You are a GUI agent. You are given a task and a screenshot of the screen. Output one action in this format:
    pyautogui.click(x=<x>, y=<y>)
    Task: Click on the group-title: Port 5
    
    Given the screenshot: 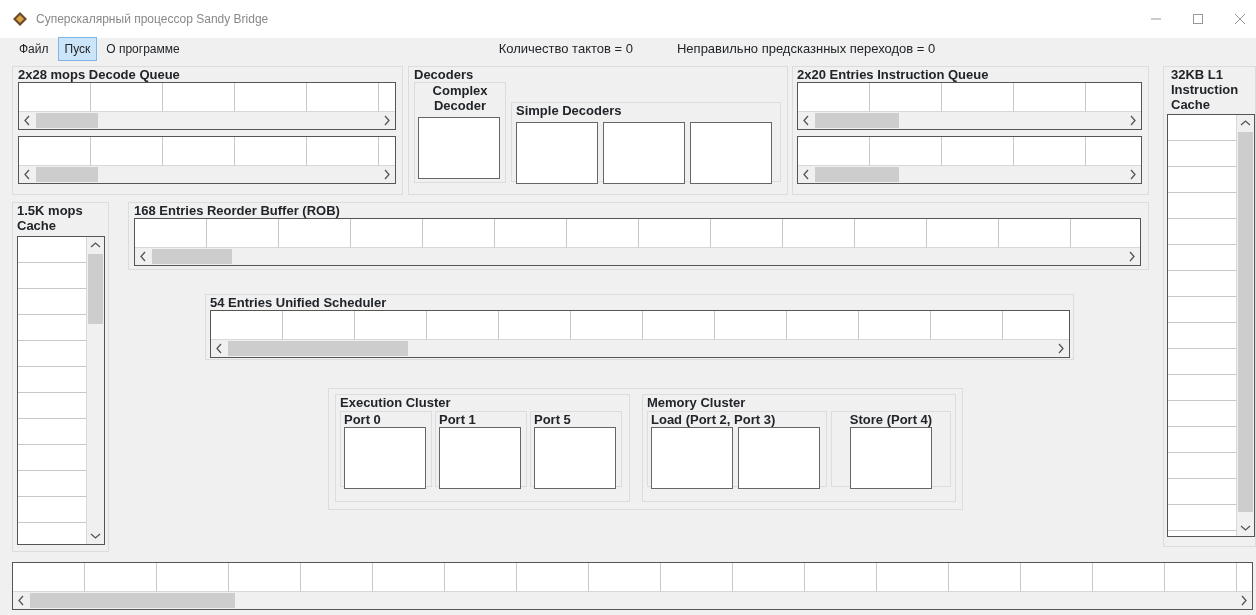 What is the action you would take?
    pyautogui.click(x=553, y=419)
    